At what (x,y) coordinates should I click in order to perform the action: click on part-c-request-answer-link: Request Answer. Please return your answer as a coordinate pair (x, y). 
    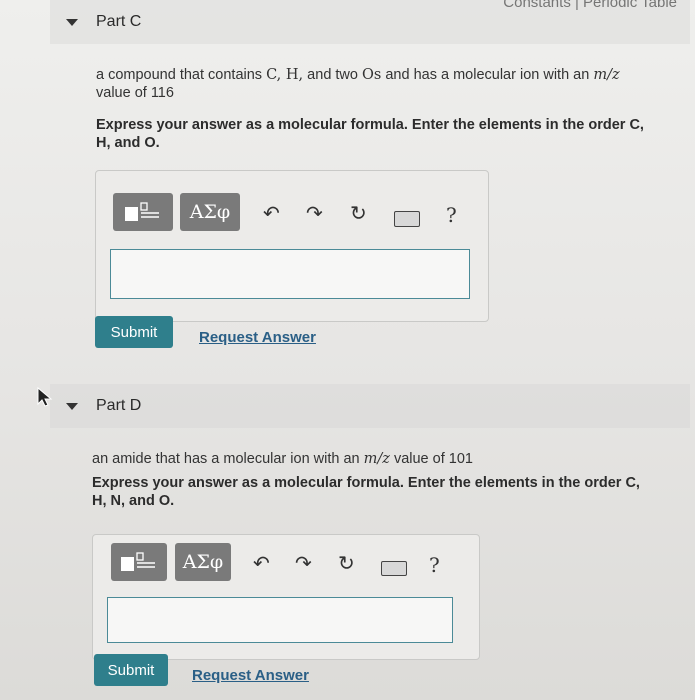
    Looking at the image, I should click on (257, 337).